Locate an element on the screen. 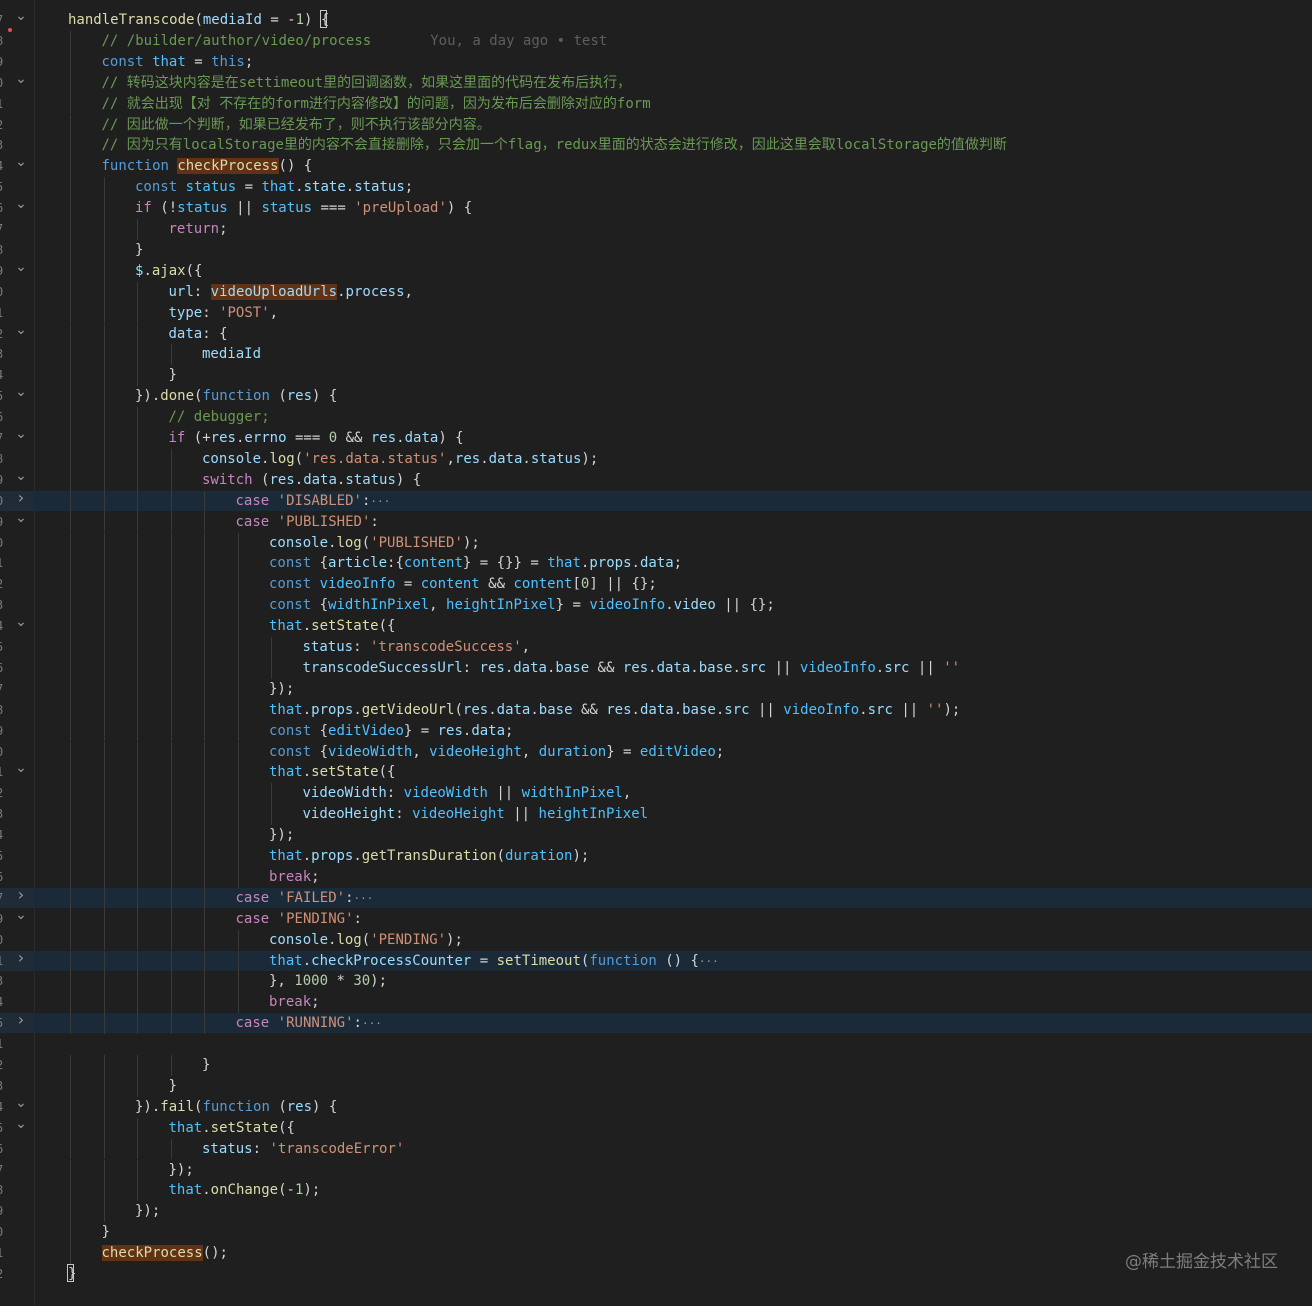 The image size is (1312, 1306). code-text: that.setState({ is located at coordinates (332, 626).